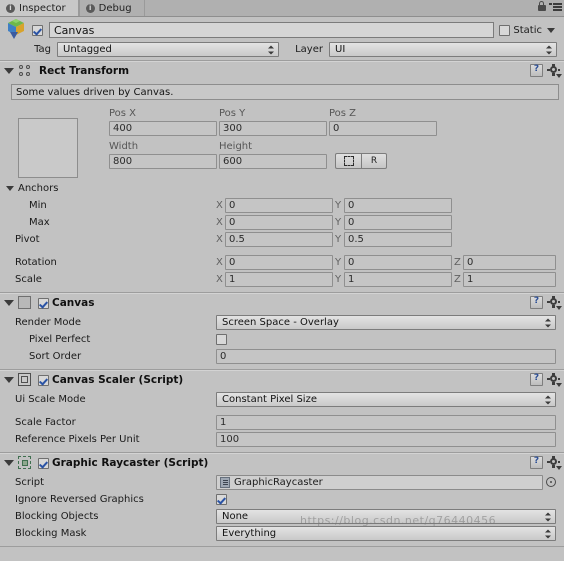  Describe the element at coordinates (398, 262) in the screenshot. I see `rotation-y-input: 0` at that location.